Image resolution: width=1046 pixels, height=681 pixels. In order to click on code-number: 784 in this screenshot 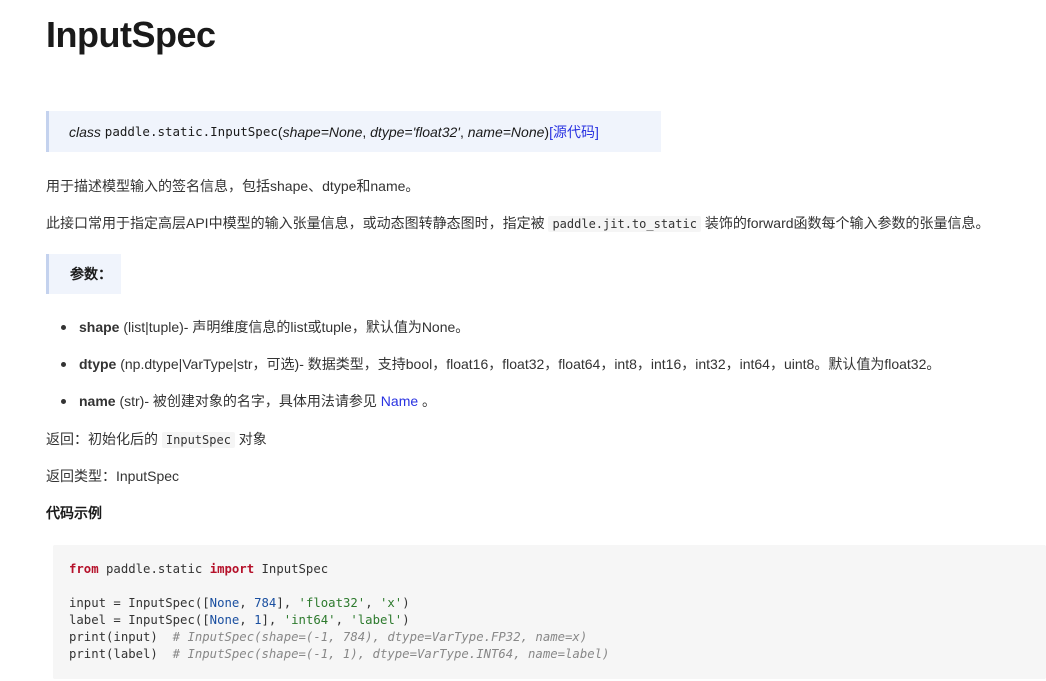, I will do `click(265, 603)`.